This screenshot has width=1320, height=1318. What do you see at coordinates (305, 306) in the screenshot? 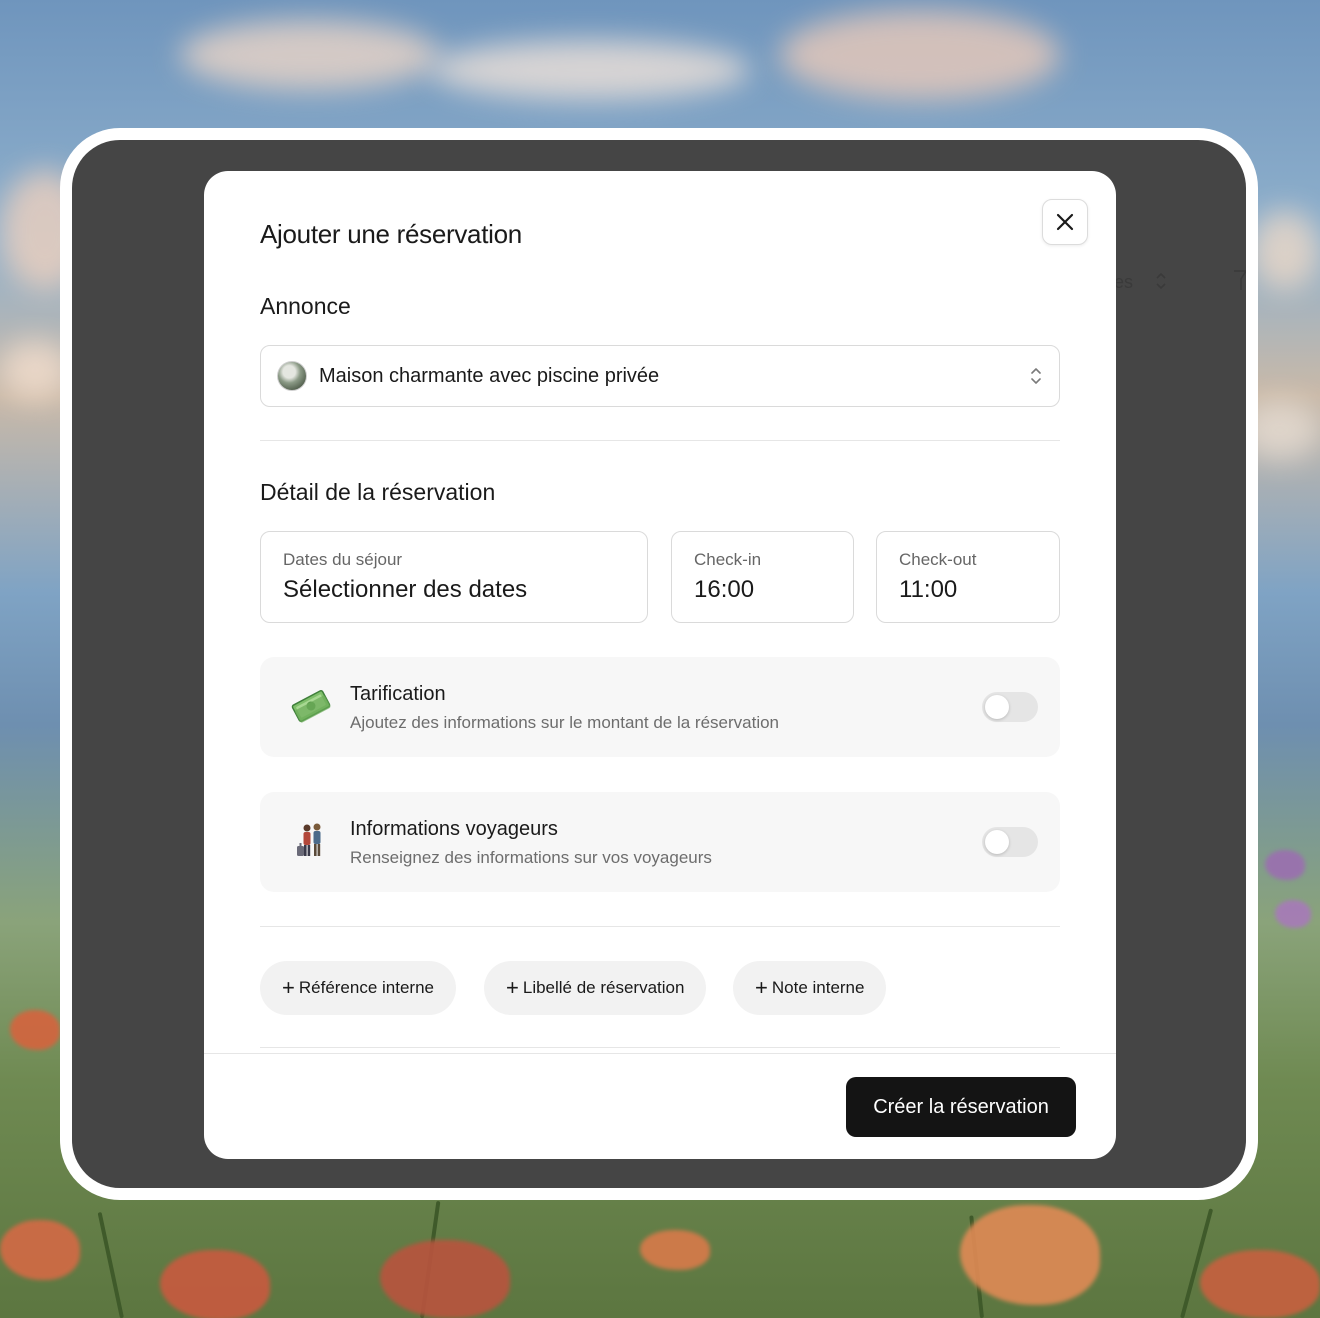
I see `listing-section-label: Annonce` at bounding box center [305, 306].